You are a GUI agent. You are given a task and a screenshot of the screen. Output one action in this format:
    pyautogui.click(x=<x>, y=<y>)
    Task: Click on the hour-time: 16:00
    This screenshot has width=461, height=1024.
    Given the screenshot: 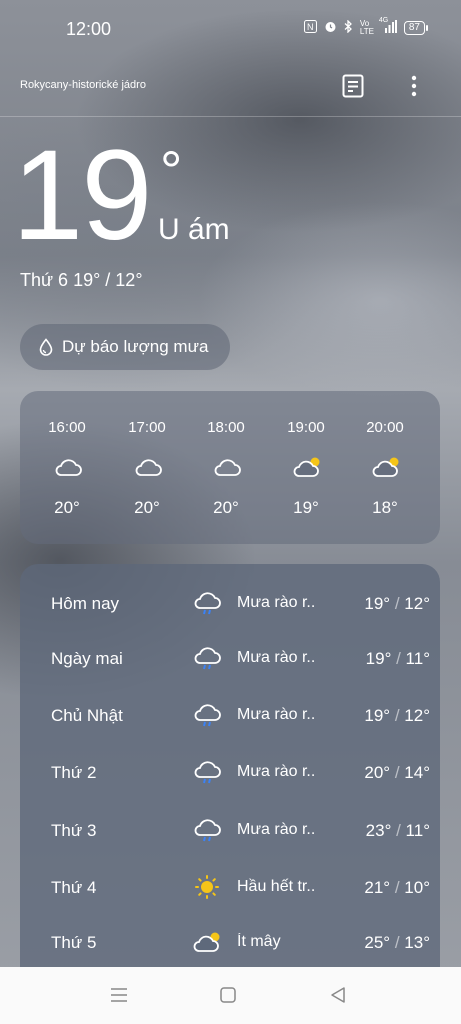 What is the action you would take?
    pyautogui.click(x=67, y=427)
    